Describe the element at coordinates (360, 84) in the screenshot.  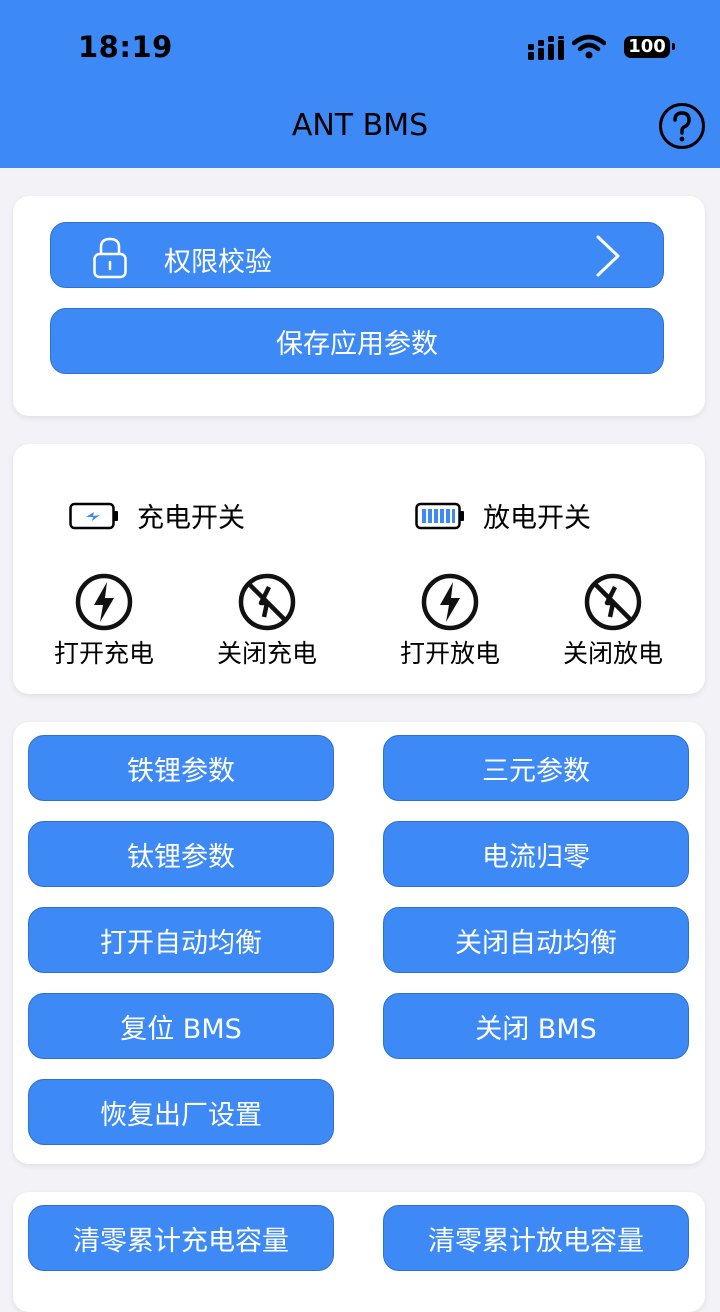
I see `header: 18:19 100 ANT BMS` at that location.